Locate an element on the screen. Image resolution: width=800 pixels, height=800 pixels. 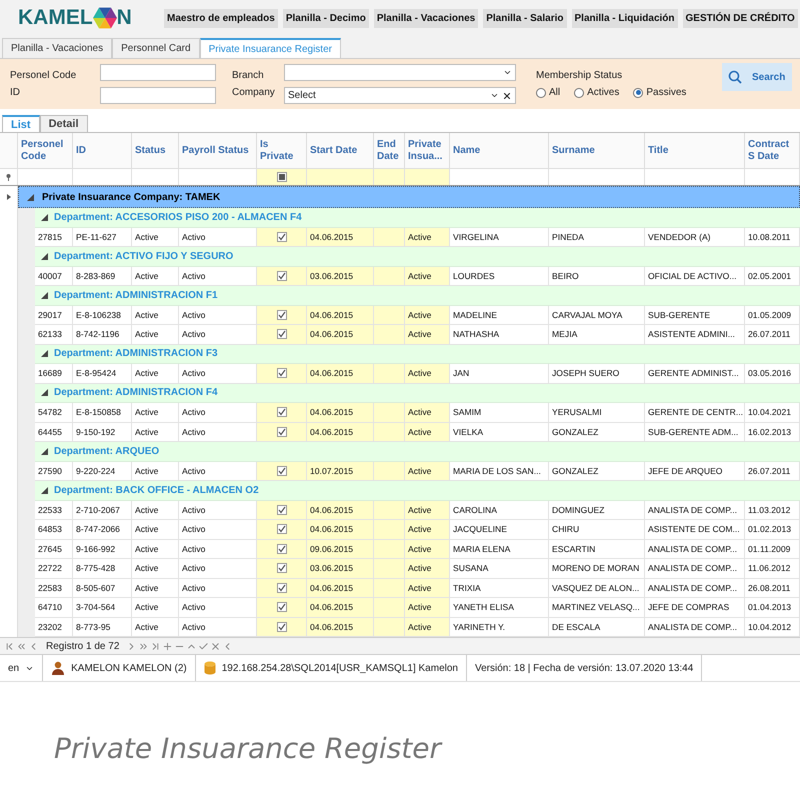
radio-option: Actives is located at coordinates (597, 92).